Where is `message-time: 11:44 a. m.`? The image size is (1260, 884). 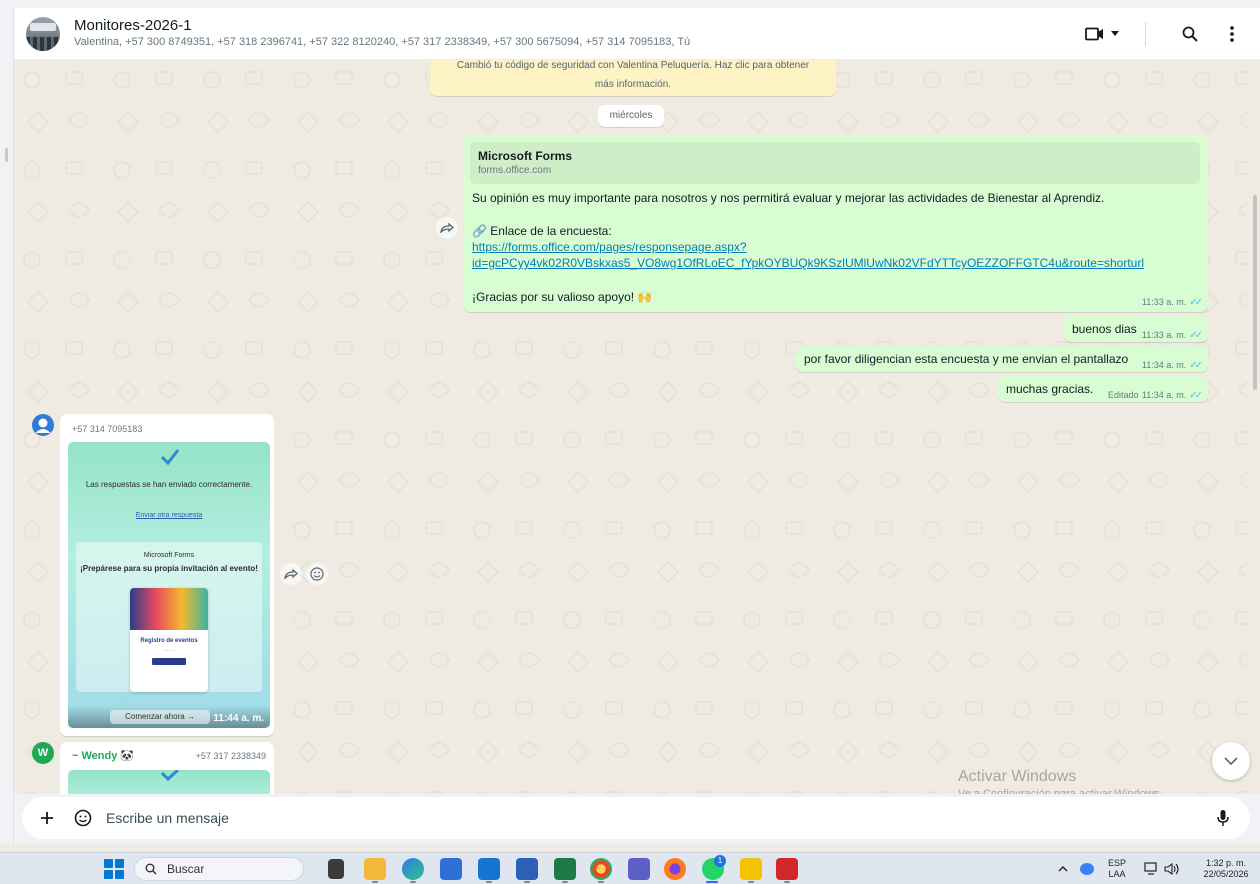 message-time: 11:44 a. m. is located at coordinates (238, 718).